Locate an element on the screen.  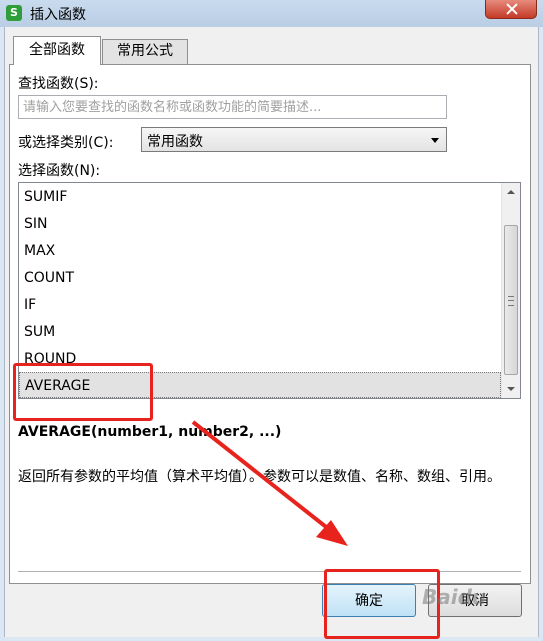
search-input is located at coordinates (232, 107).